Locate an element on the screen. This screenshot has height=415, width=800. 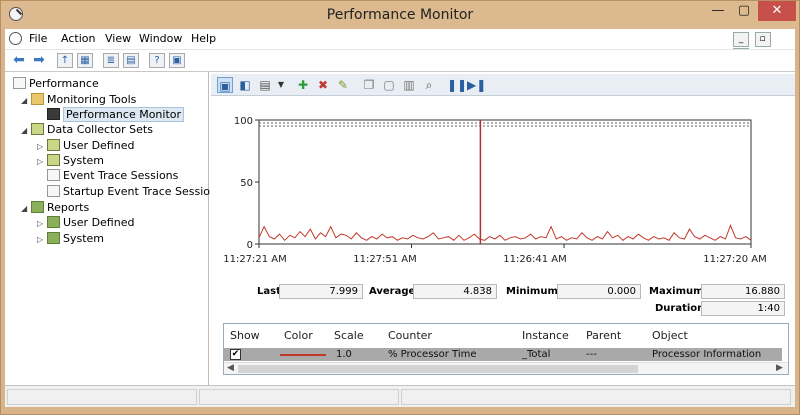
tree-item-performance: Performance is located at coordinates (56, 84).